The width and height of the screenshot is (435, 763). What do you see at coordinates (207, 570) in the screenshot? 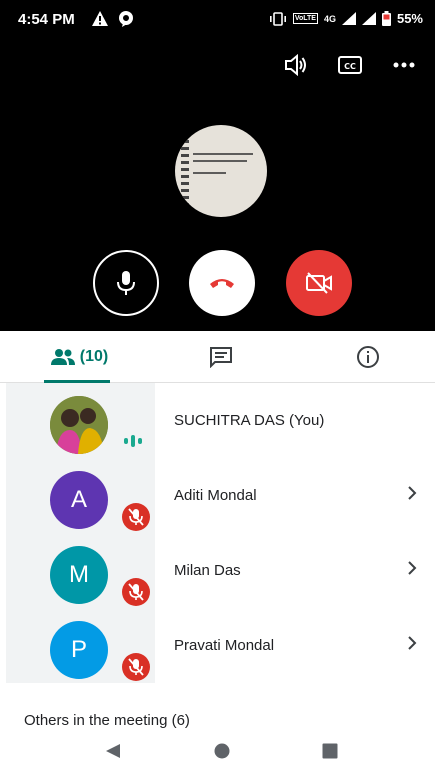
I see `participant-name: Milan Das` at bounding box center [207, 570].